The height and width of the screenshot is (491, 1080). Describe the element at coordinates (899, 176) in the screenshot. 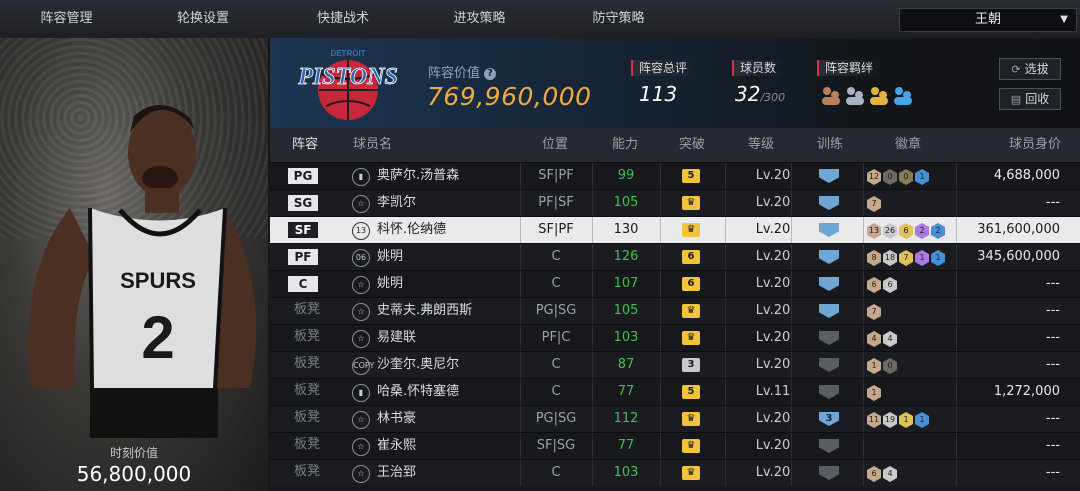

I see `badge-list: 12 0 0 1` at that location.